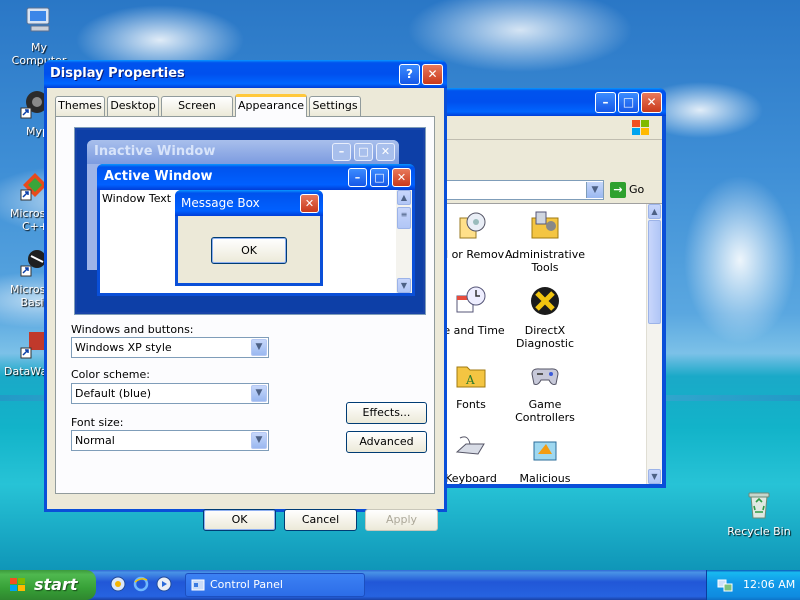  Describe the element at coordinates (80, 106) in the screenshot. I see `tab-themes: Themes` at that location.